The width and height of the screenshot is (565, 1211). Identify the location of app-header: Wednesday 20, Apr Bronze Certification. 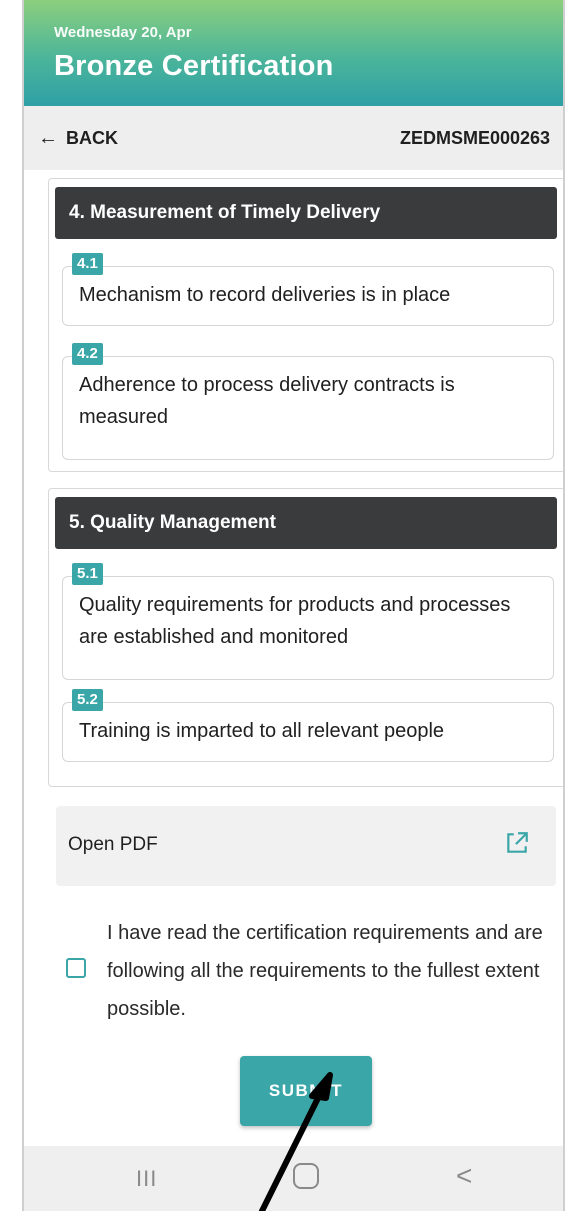
(293, 53).